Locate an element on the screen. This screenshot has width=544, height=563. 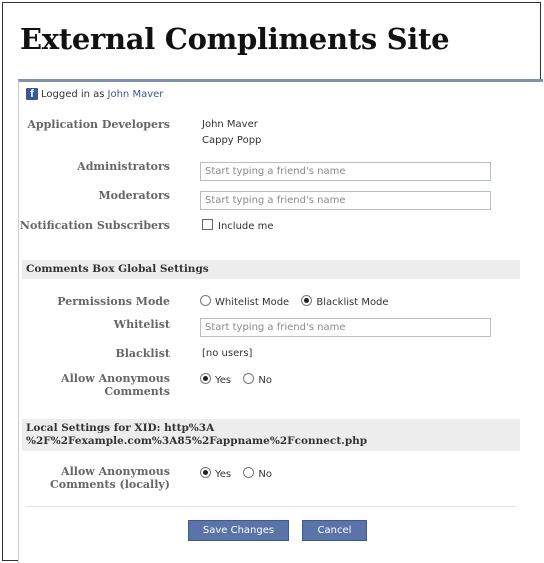
local-anon-yes-option: Yes is located at coordinates (215, 474).